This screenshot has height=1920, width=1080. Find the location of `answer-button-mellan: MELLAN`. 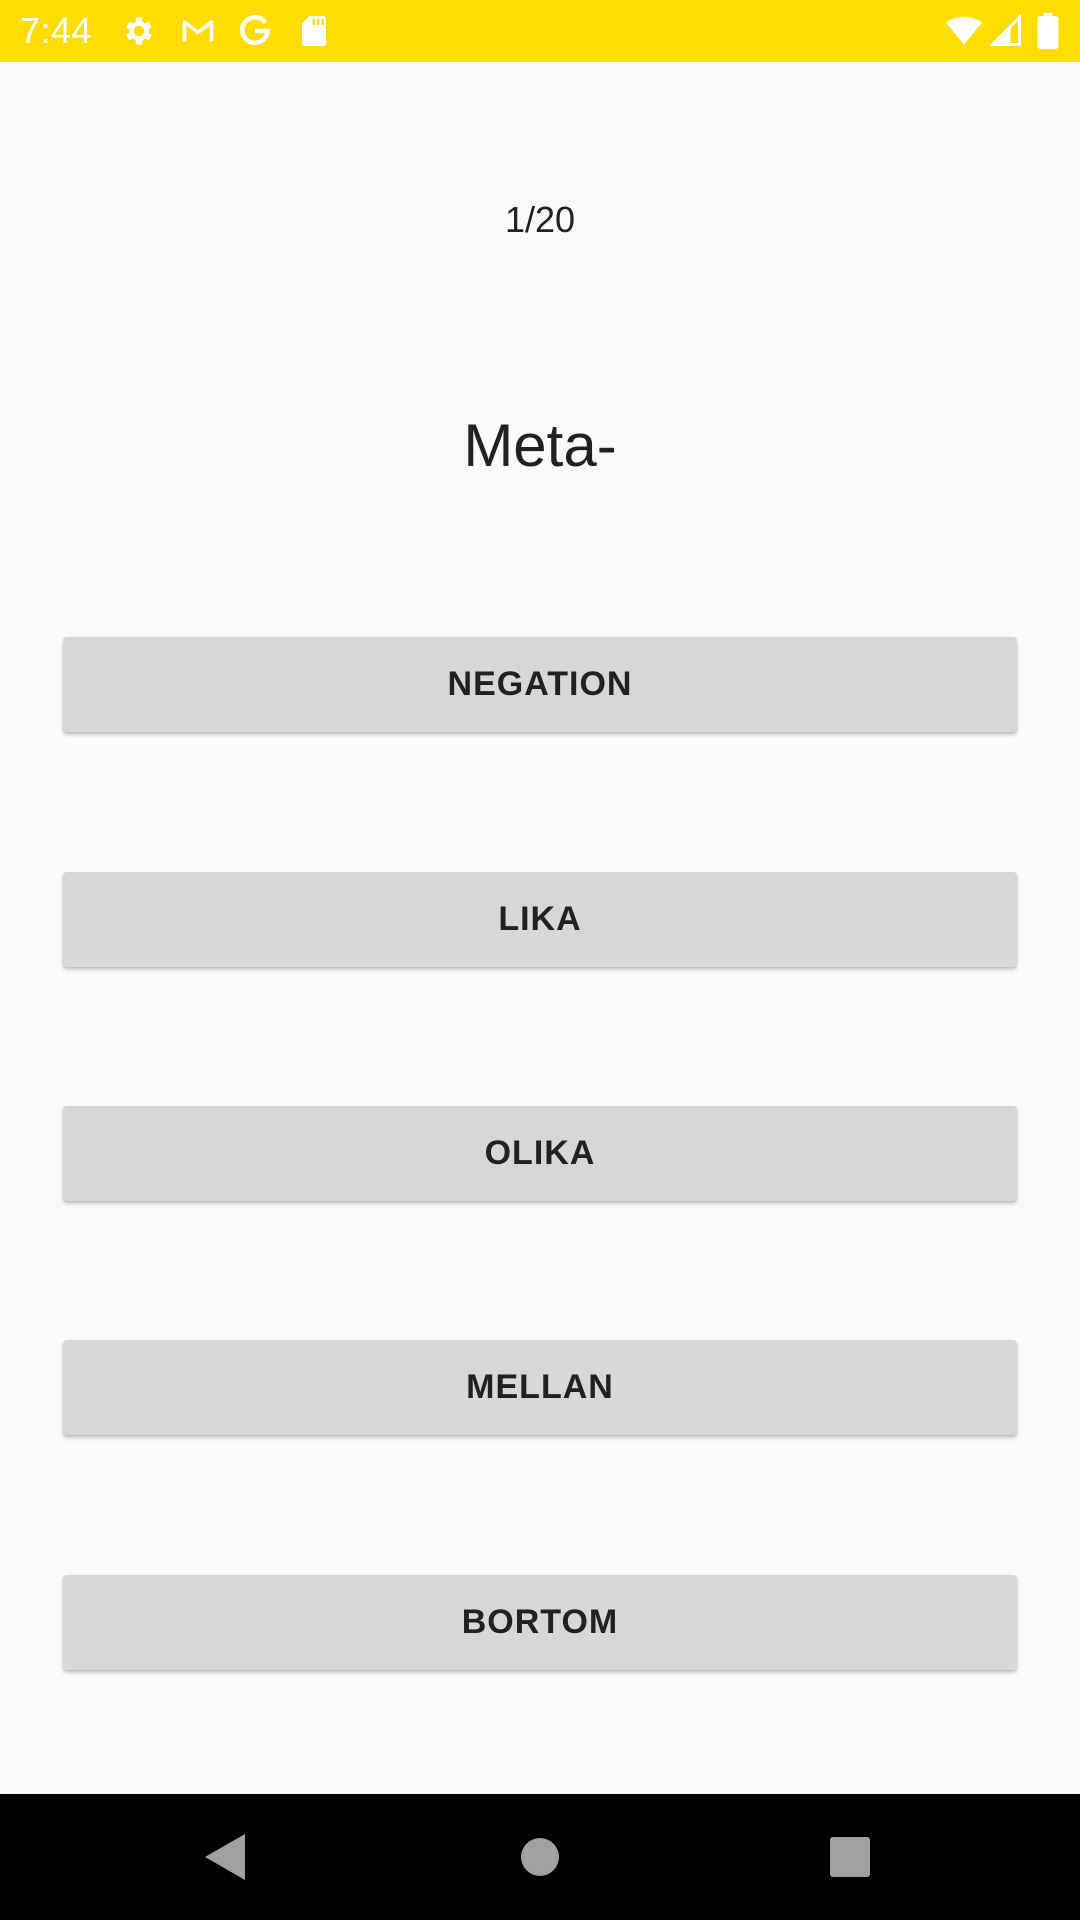

answer-button-mellan: MELLAN is located at coordinates (540, 1387).